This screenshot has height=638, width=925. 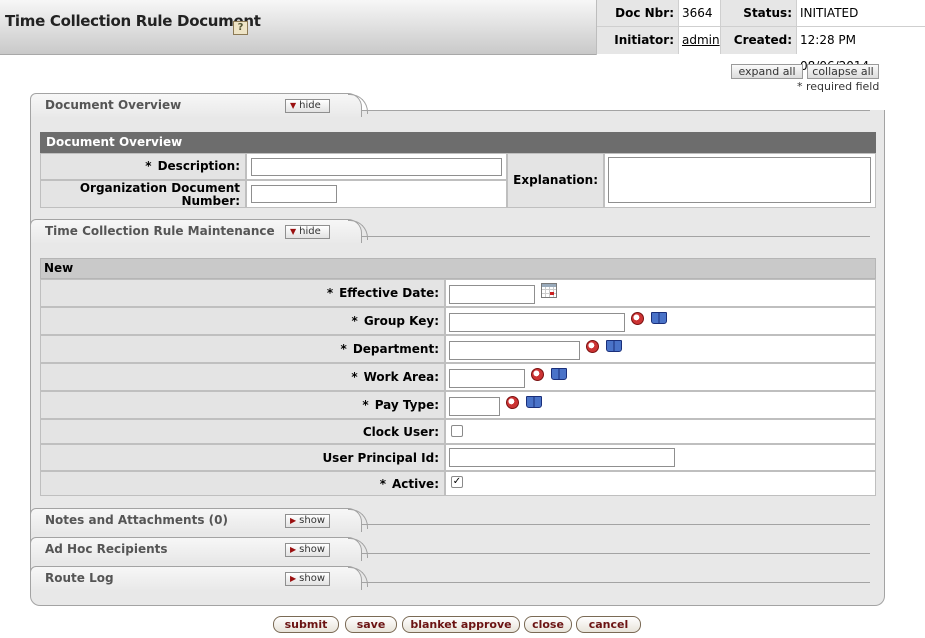 I want to click on org-doc-number-input, so click(x=294, y=194).